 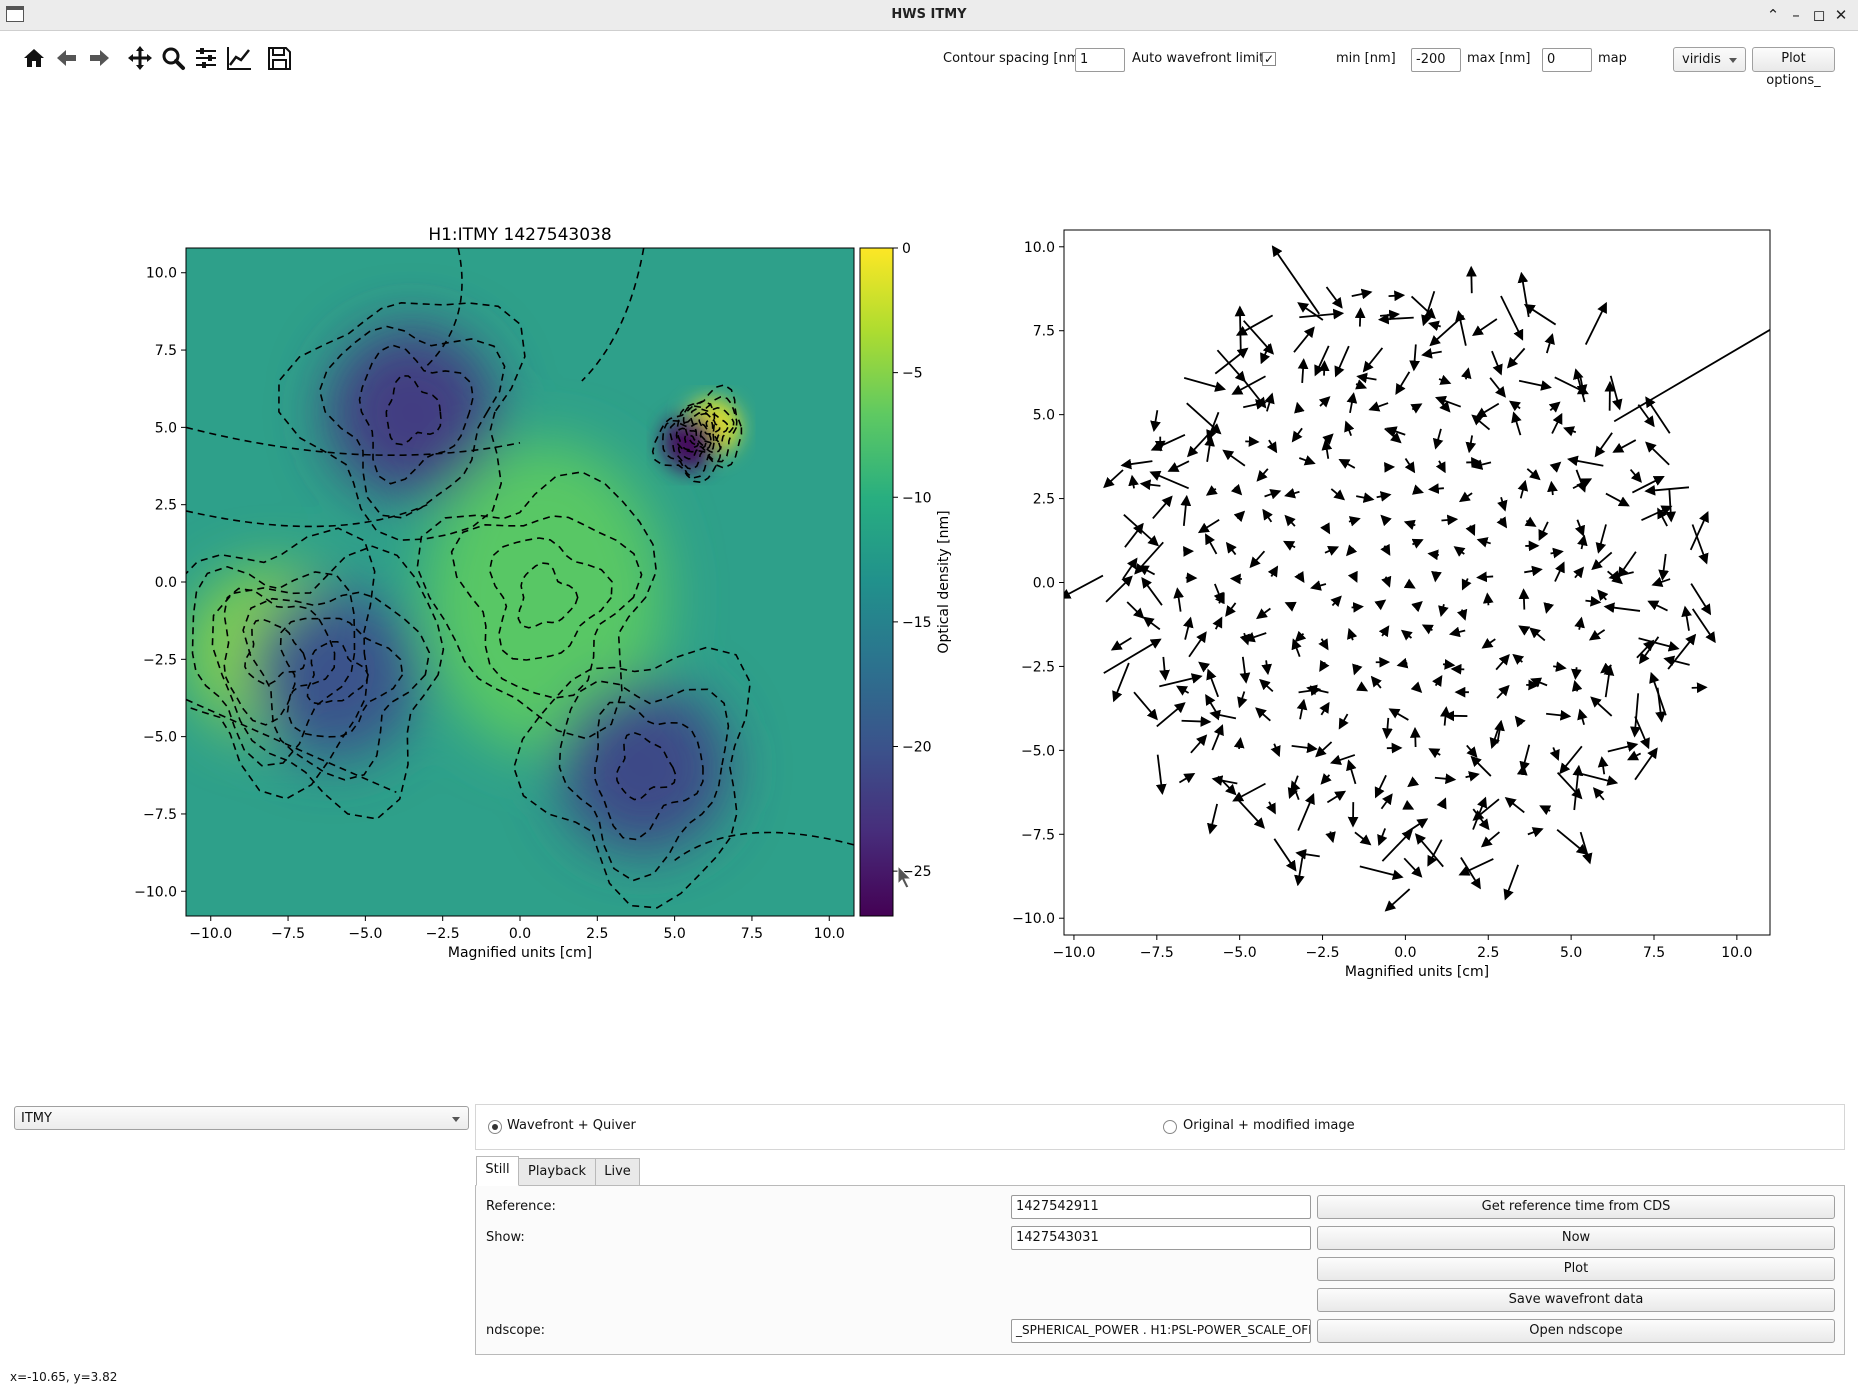 What do you see at coordinates (1793, 67) in the screenshot?
I see `plot-options-button: Plot options_` at bounding box center [1793, 67].